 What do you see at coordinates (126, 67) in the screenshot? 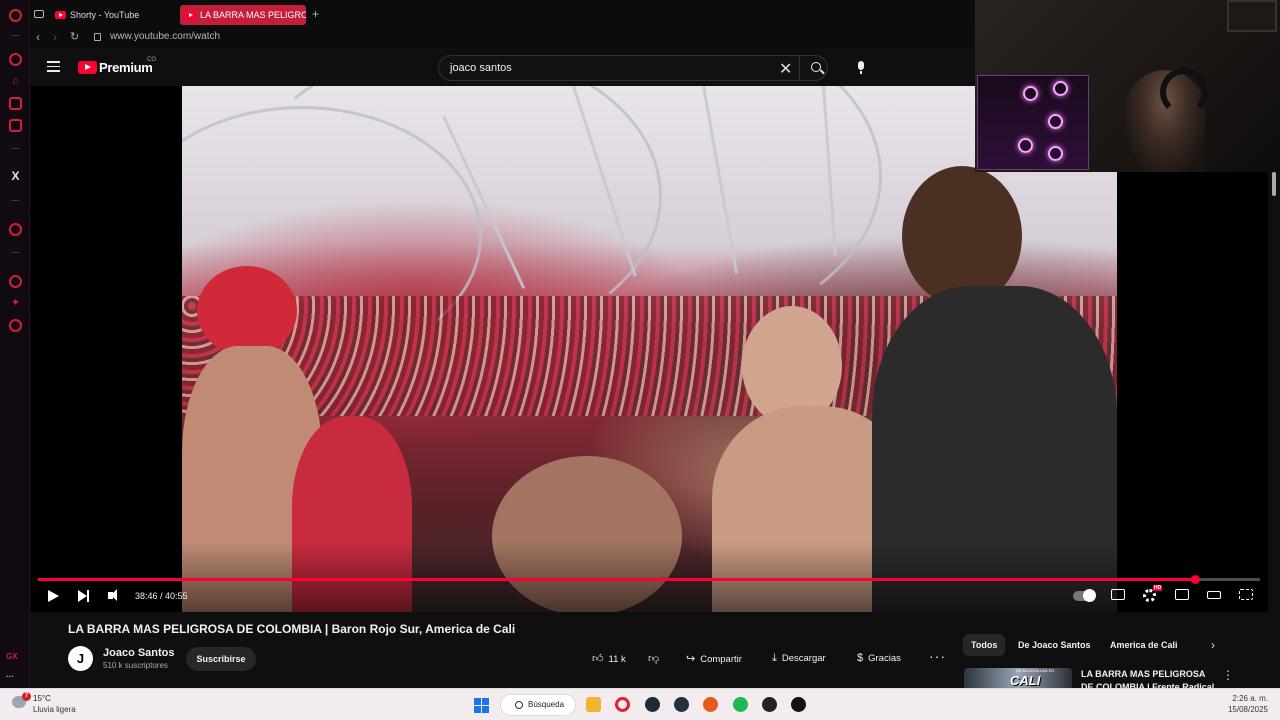
I see `youtube-premium-wordmark: Premium` at bounding box center [126, 67].